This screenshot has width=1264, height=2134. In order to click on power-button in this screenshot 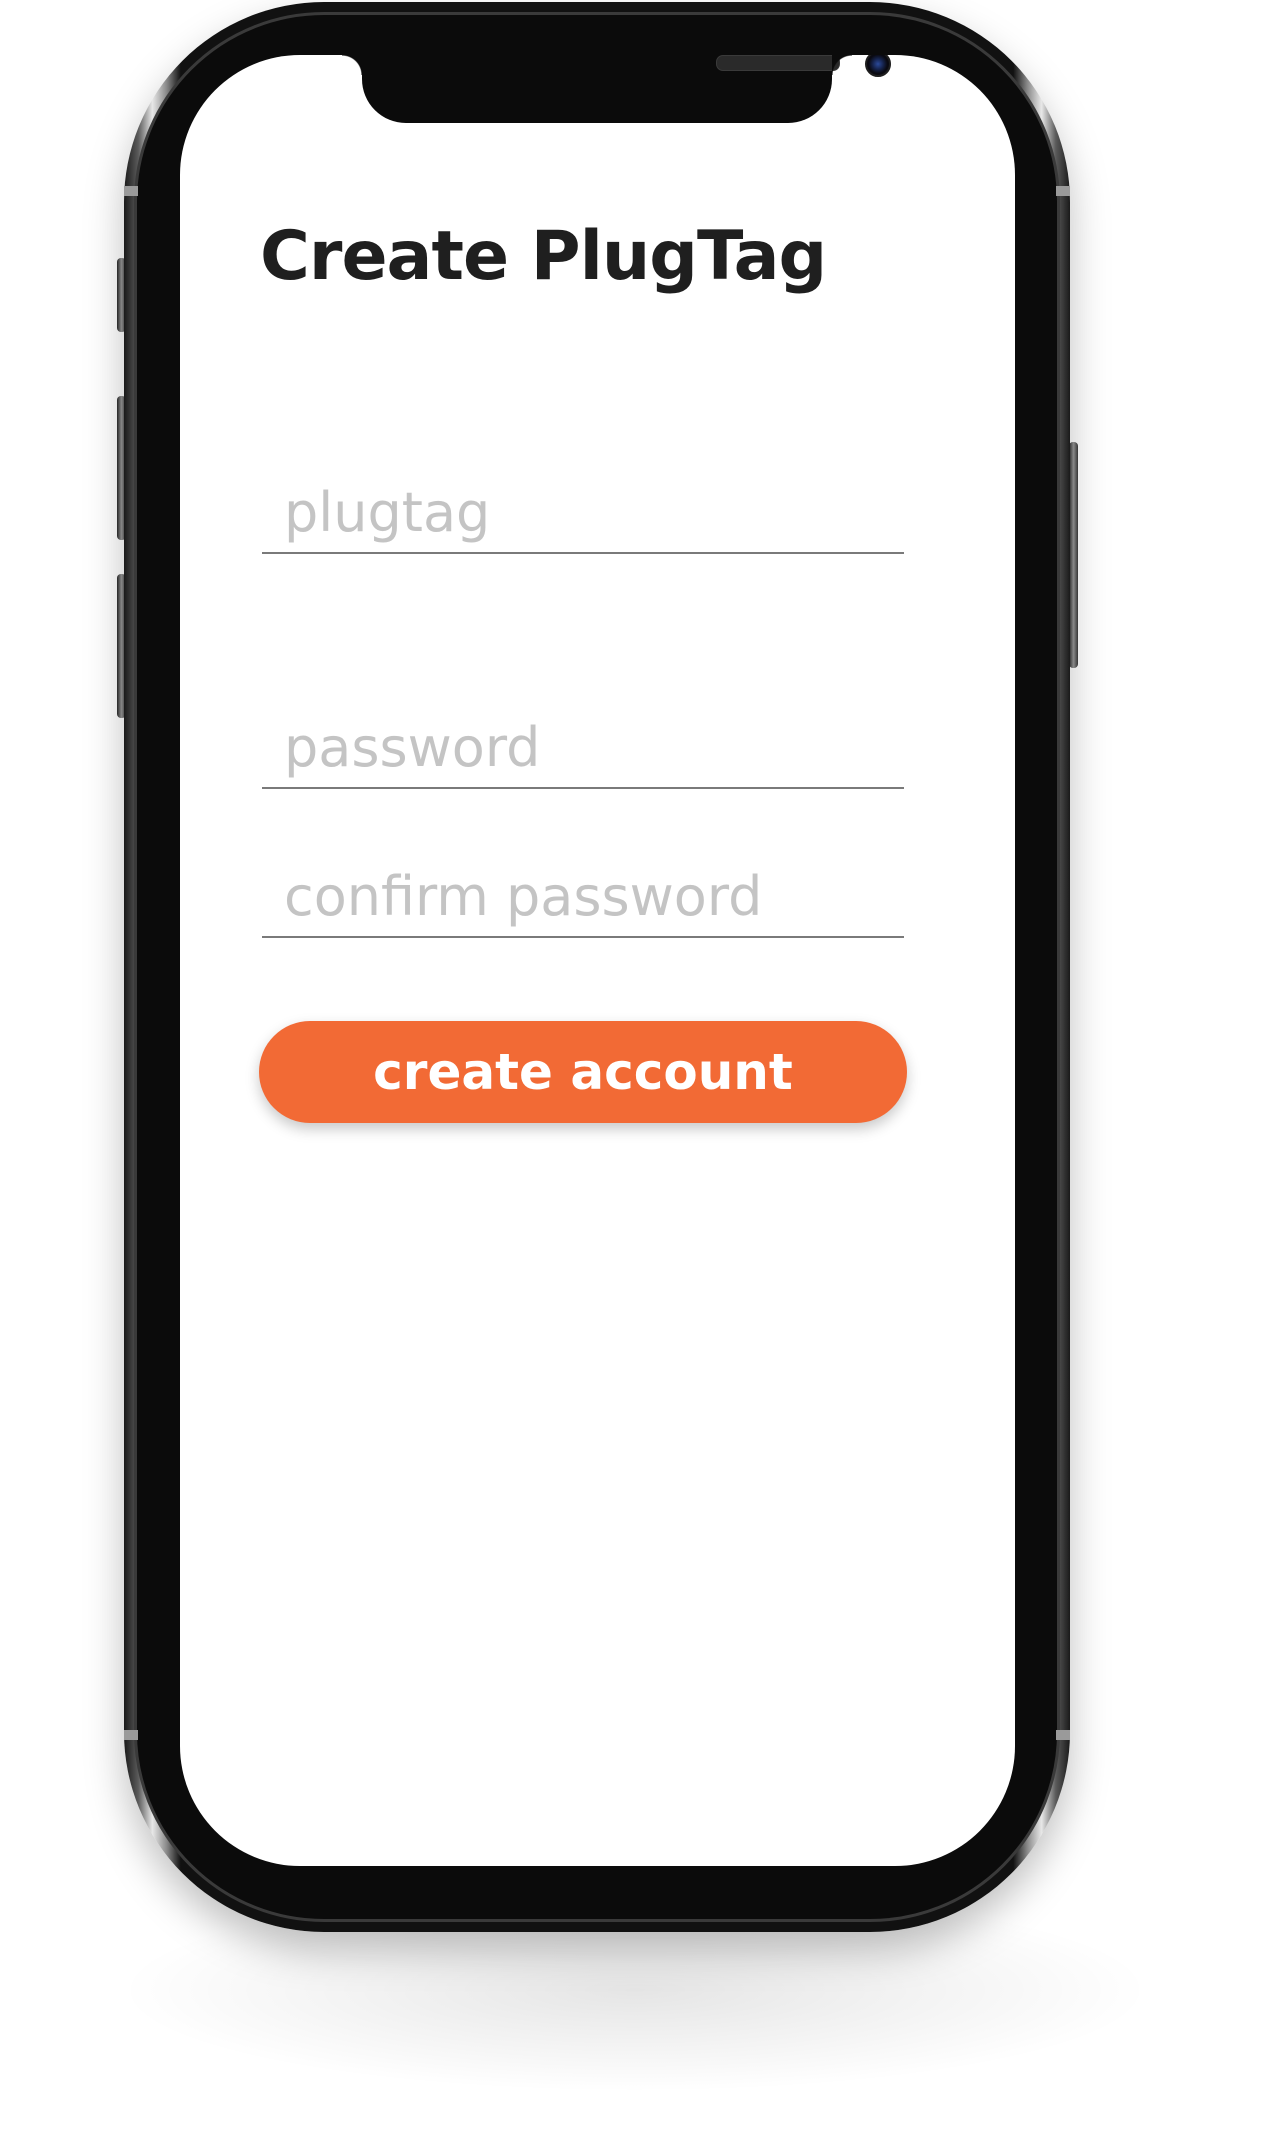, I will do `click(1073, 555)`.